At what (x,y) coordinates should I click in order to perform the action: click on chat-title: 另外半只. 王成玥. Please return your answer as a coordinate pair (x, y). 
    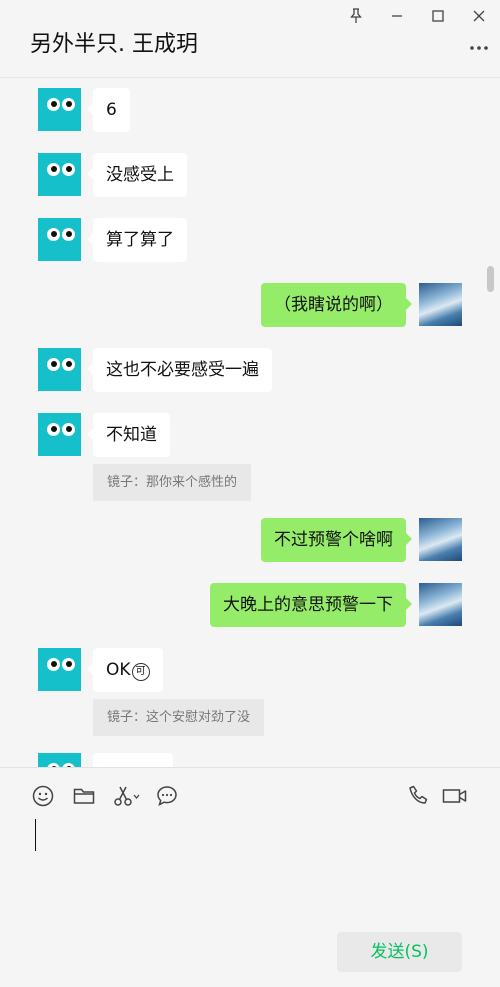
    Looking at the image, I should click on (114, 44).